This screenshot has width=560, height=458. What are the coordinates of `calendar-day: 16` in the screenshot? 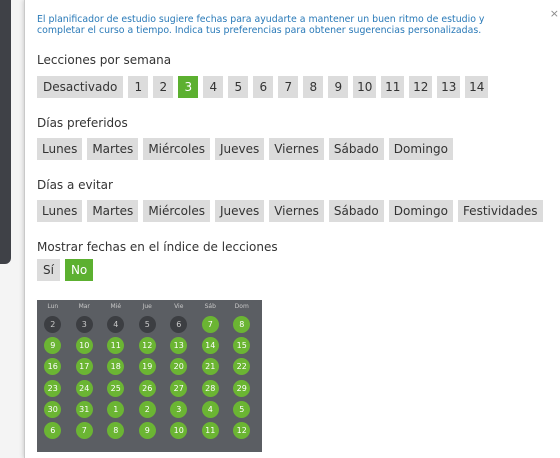 It's located at (53, 367).